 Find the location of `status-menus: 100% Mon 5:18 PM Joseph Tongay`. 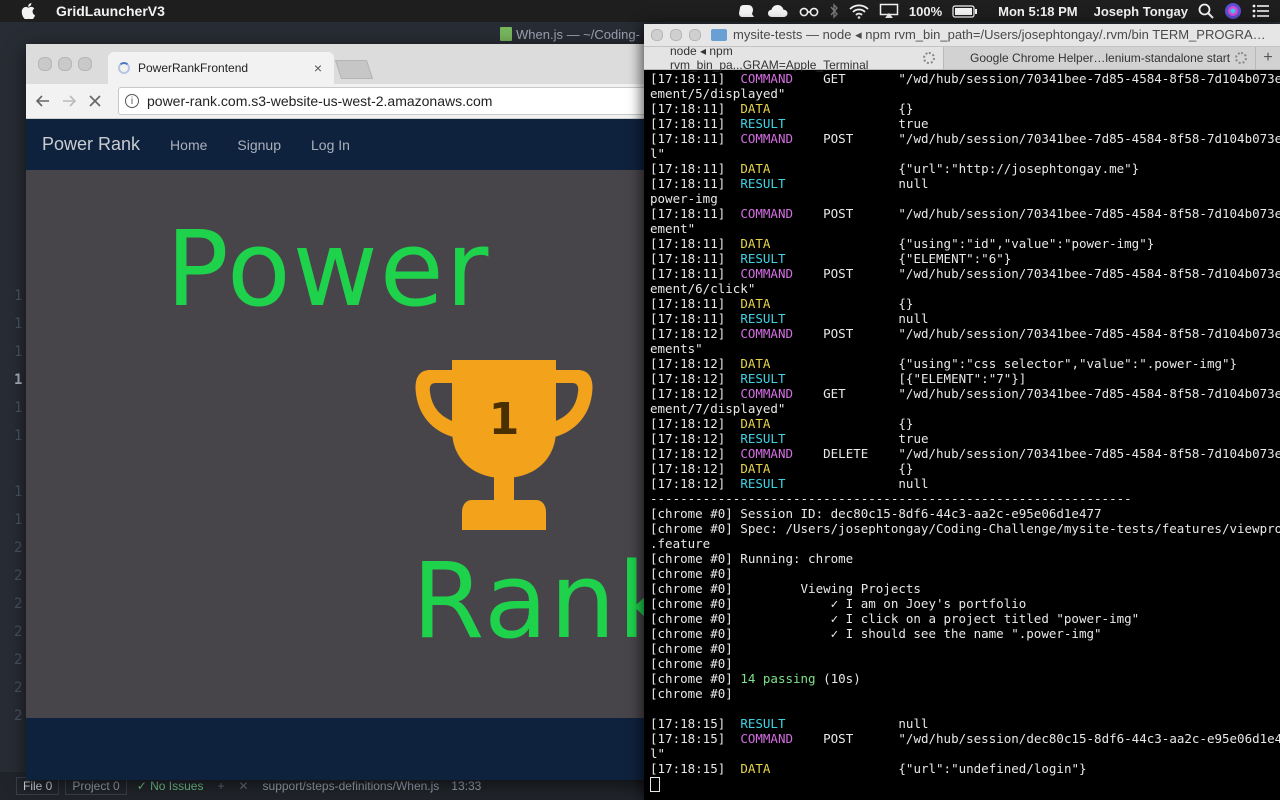

status-menus: 100% Mon 5:18 PM Joseph Tongay is located at coordinates (1008, 11).